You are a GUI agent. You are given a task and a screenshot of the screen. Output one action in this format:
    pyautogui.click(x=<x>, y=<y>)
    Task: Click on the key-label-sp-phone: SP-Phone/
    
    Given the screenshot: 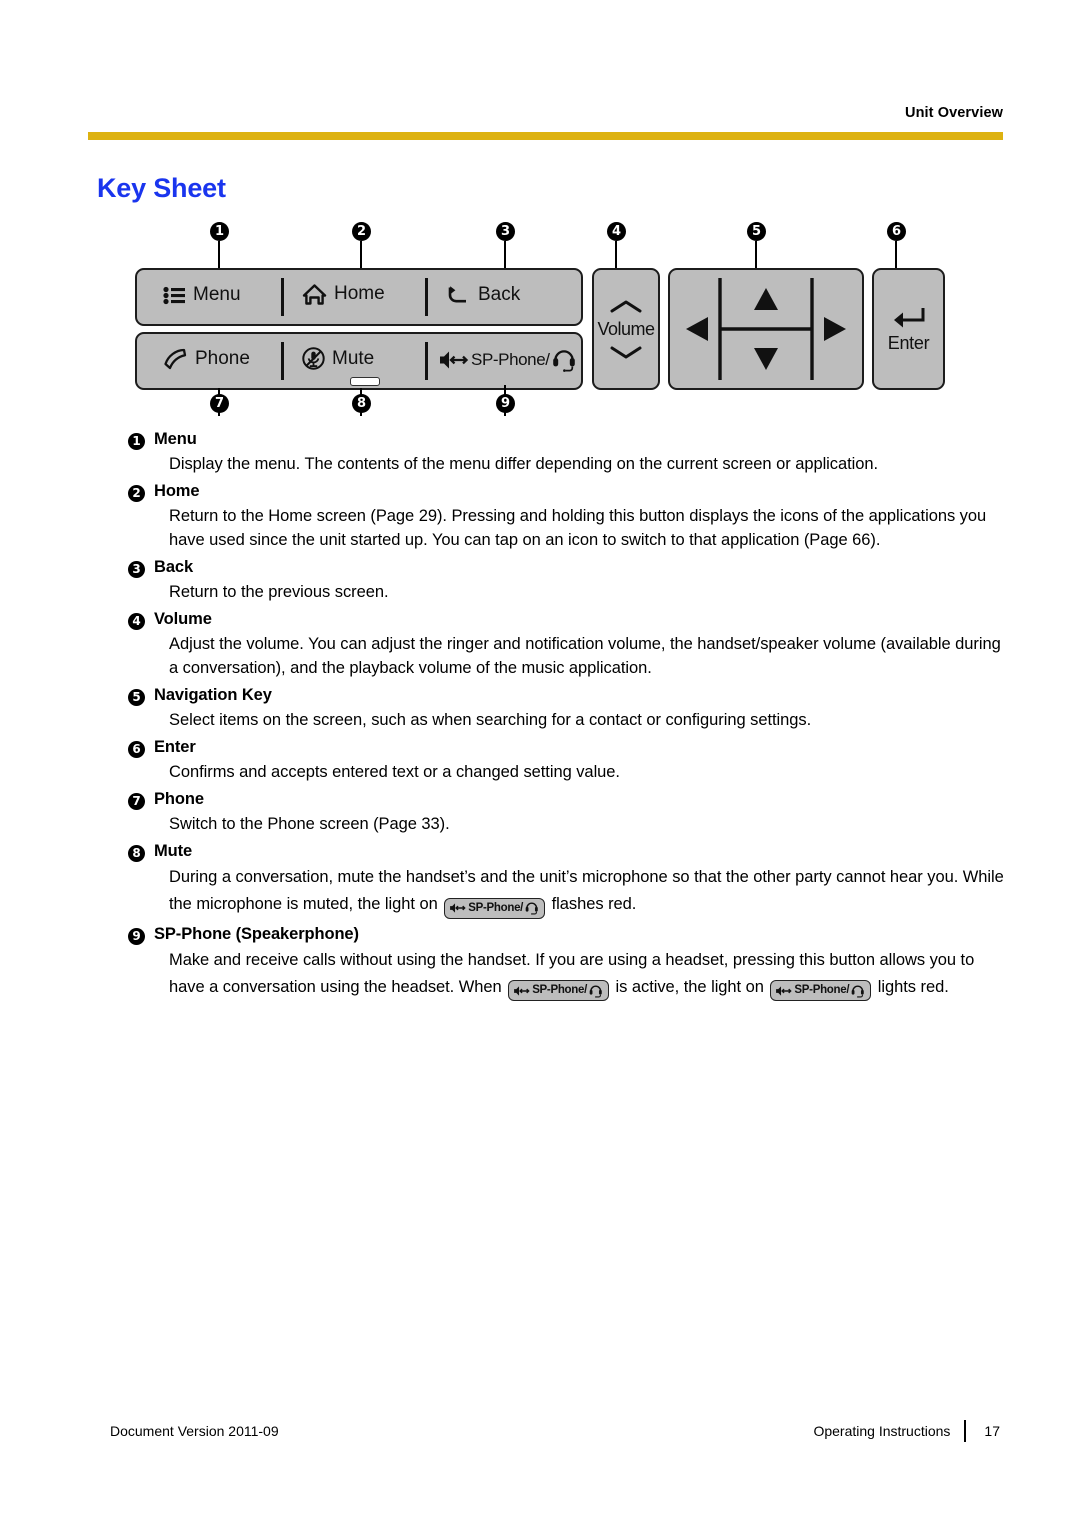 What is the action you would take?
    pyautogui.click(x=510, y=359)
    